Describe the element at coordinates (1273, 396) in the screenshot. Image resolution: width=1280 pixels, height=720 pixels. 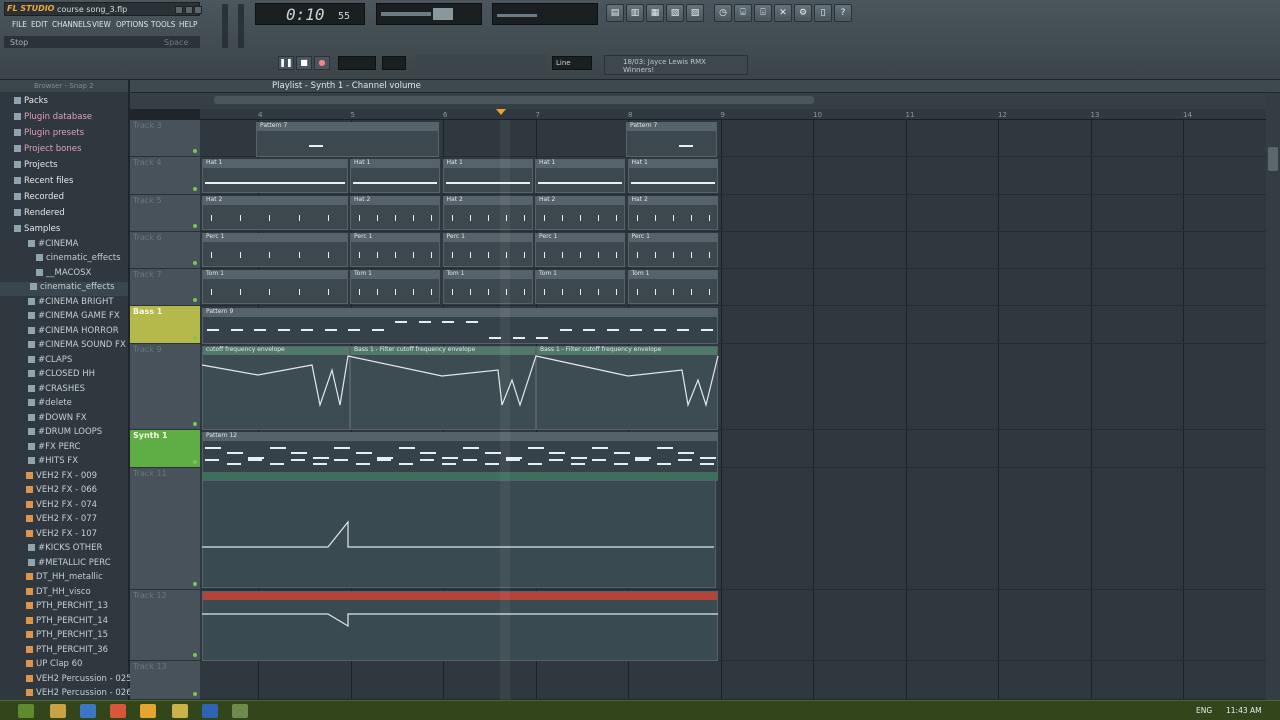
I see `playlist-vscroll` at that location.